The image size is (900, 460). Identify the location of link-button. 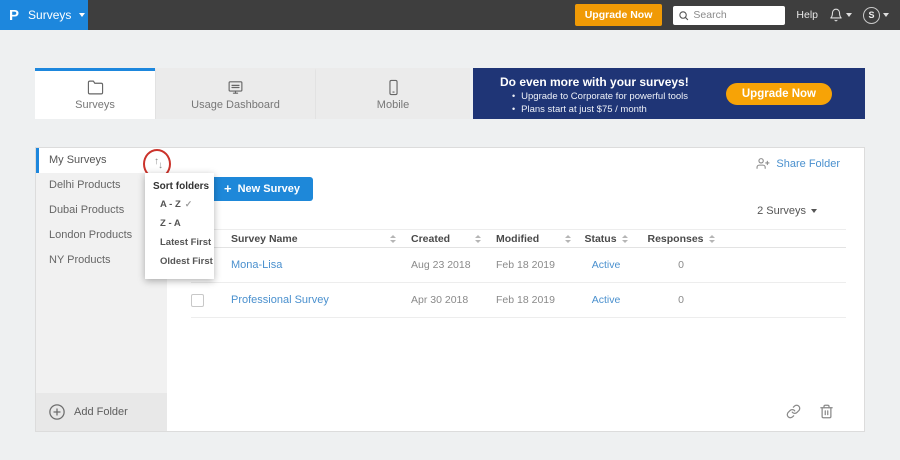
(793, 411).